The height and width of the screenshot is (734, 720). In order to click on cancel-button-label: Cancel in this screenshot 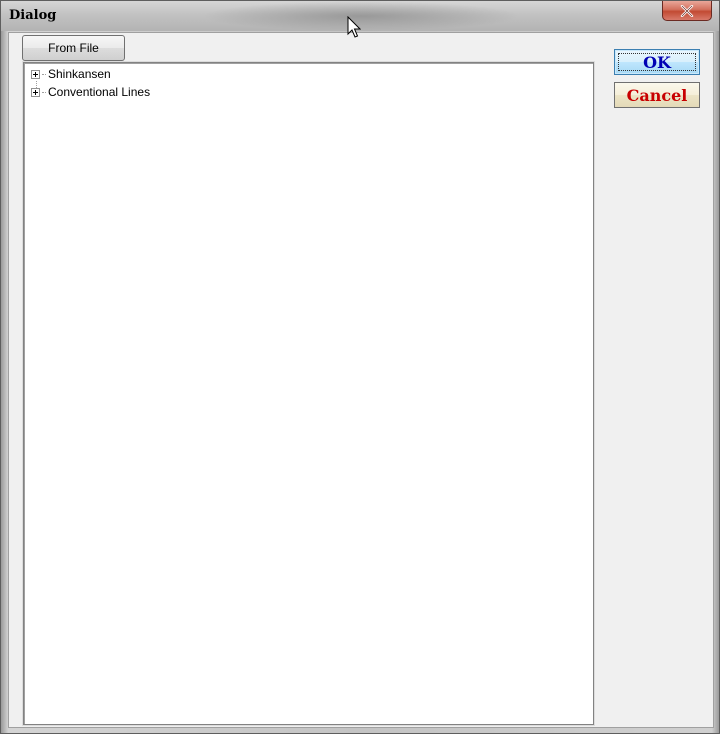, I will do `click(657, 95)`.